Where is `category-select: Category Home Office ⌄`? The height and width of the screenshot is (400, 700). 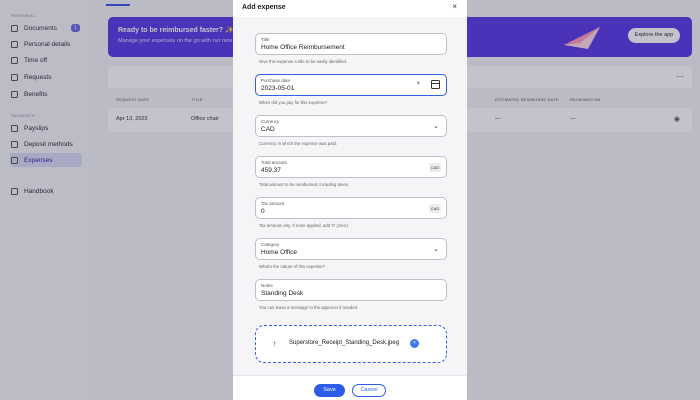 category-select: Category Home Office ⌄ is located at coordinates (351, 249).